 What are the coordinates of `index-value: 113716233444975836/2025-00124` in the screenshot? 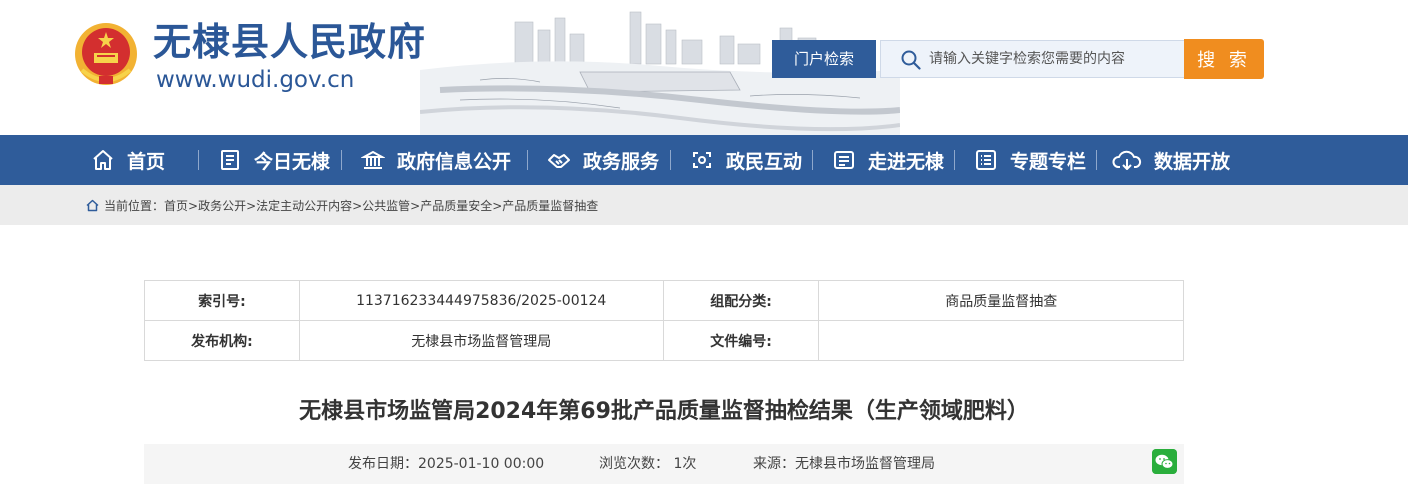 It's located at (481, 300).